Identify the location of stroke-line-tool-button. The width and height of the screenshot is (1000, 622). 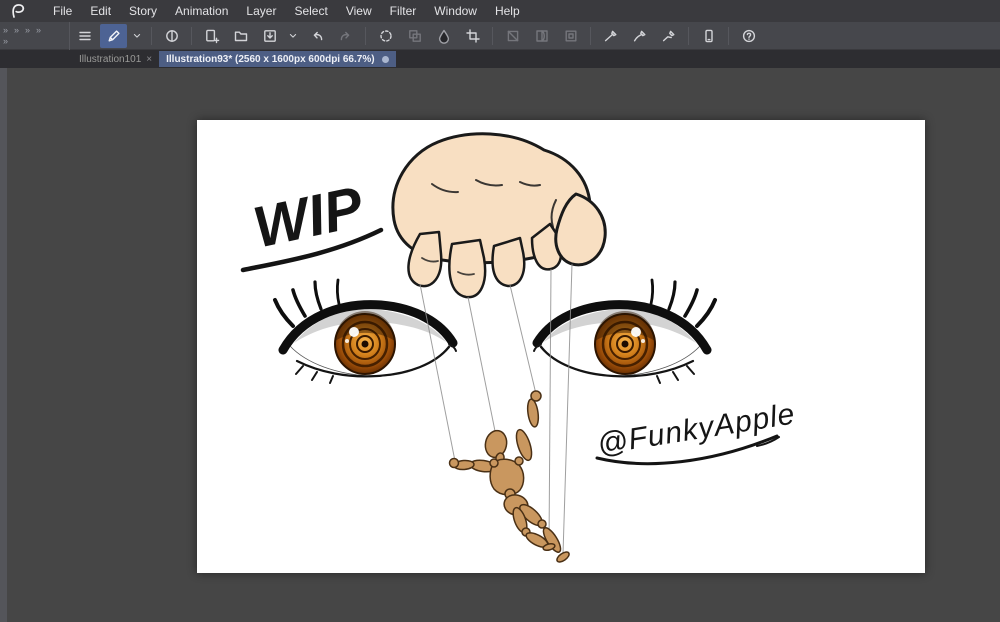
(610, 36).